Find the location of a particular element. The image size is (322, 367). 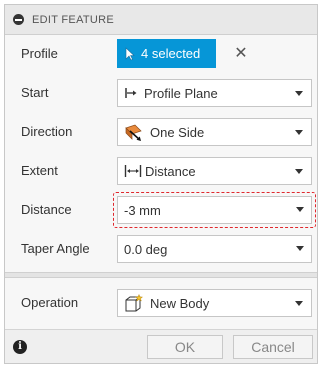

panel-header: EDIT FEATURE is located at coordinates (161, 20).